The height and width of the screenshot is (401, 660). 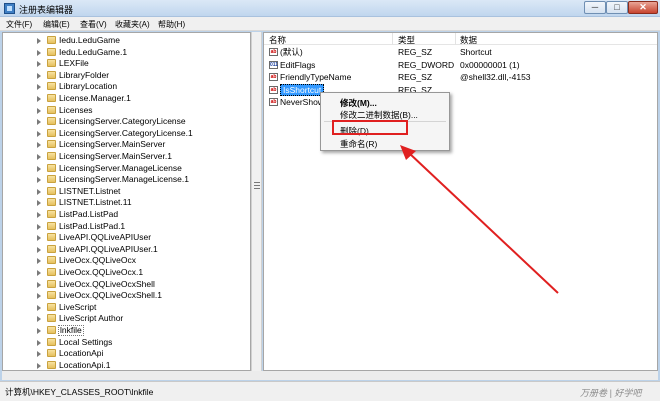 What do you see at coordinates (302, 89) in the screenshot?
I see `value-name-text: IsShortcut` at bounding box center [302, 89].